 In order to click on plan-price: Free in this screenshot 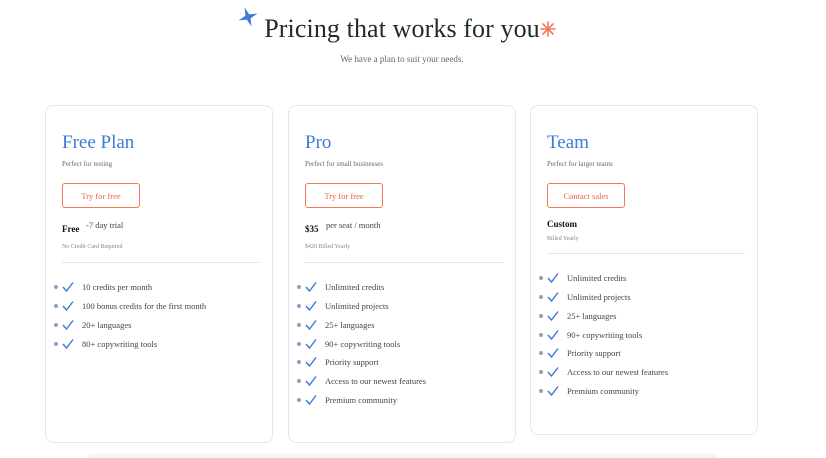, I will do `click(71, 229)`.